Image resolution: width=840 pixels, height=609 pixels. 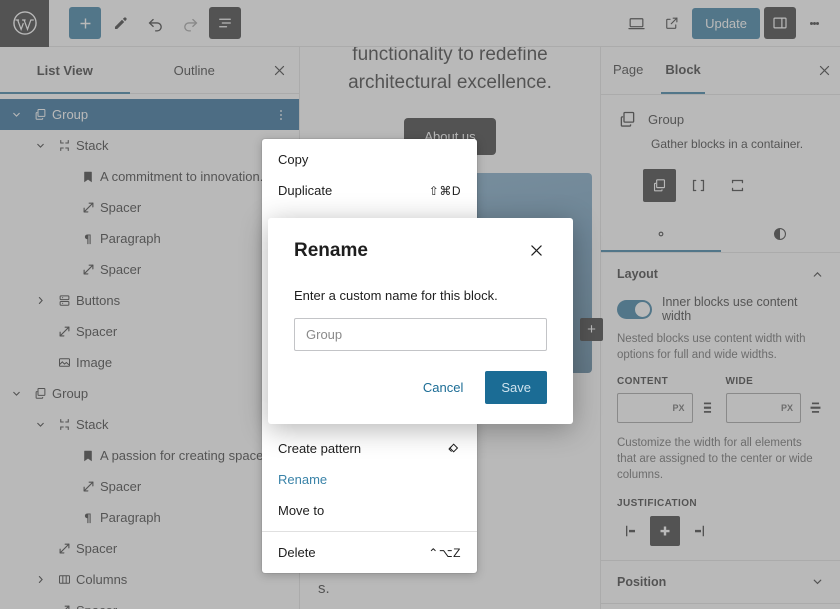 What do you see at coordinates (516, 387) in the screenshot?
I see `save-button: Save` at bounding box center [516, 387].